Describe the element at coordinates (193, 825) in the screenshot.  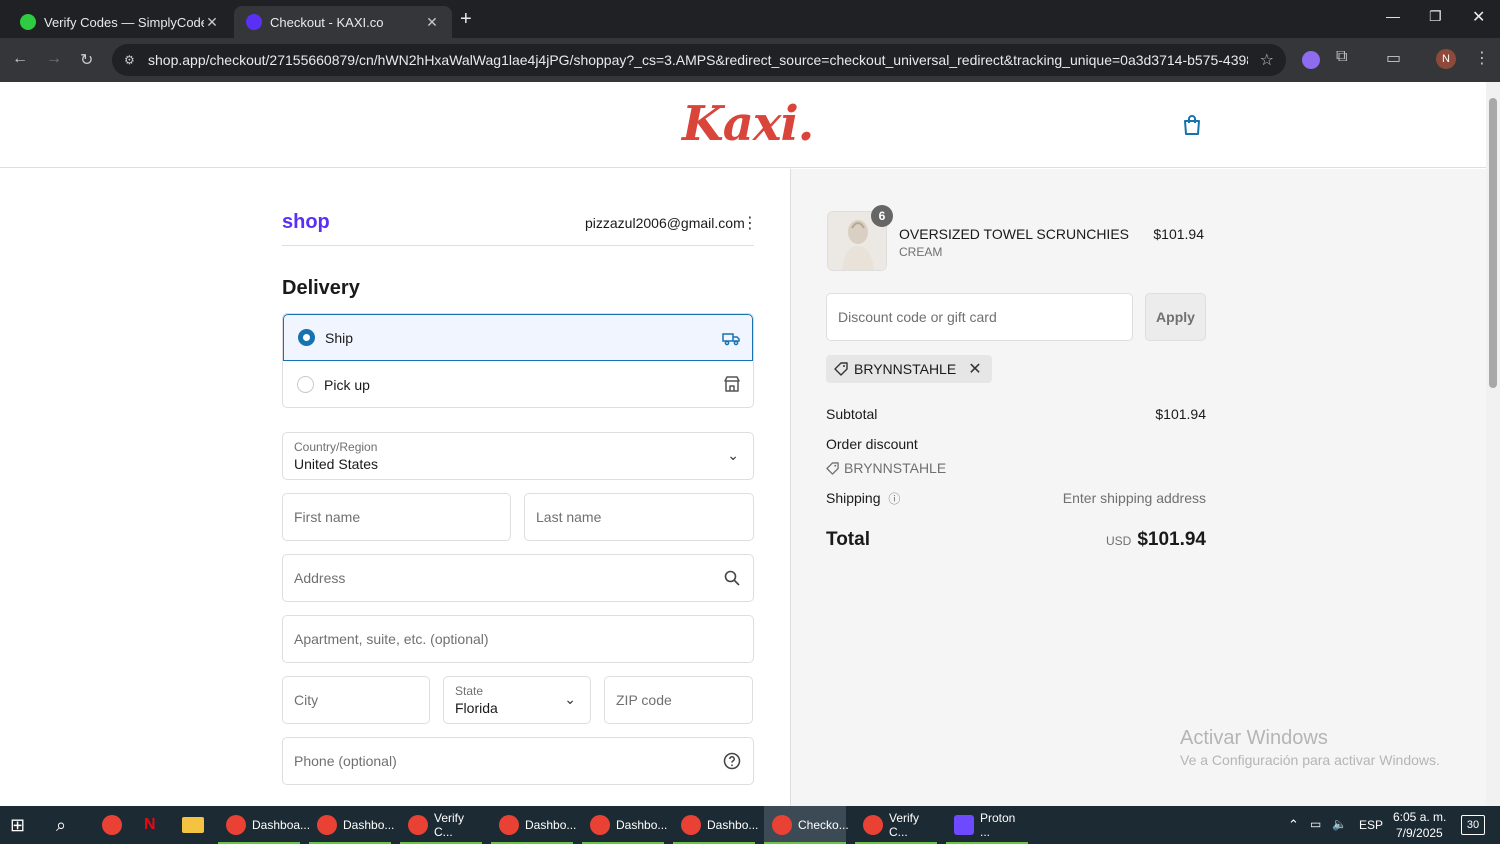
I see `file-explorer-icon` at that location.